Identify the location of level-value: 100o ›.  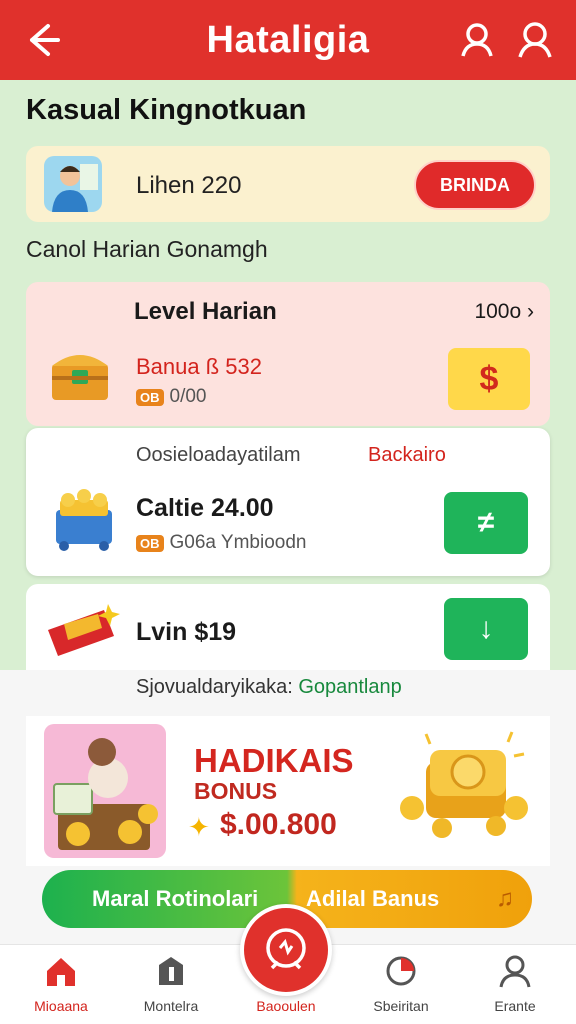
(504, 312).